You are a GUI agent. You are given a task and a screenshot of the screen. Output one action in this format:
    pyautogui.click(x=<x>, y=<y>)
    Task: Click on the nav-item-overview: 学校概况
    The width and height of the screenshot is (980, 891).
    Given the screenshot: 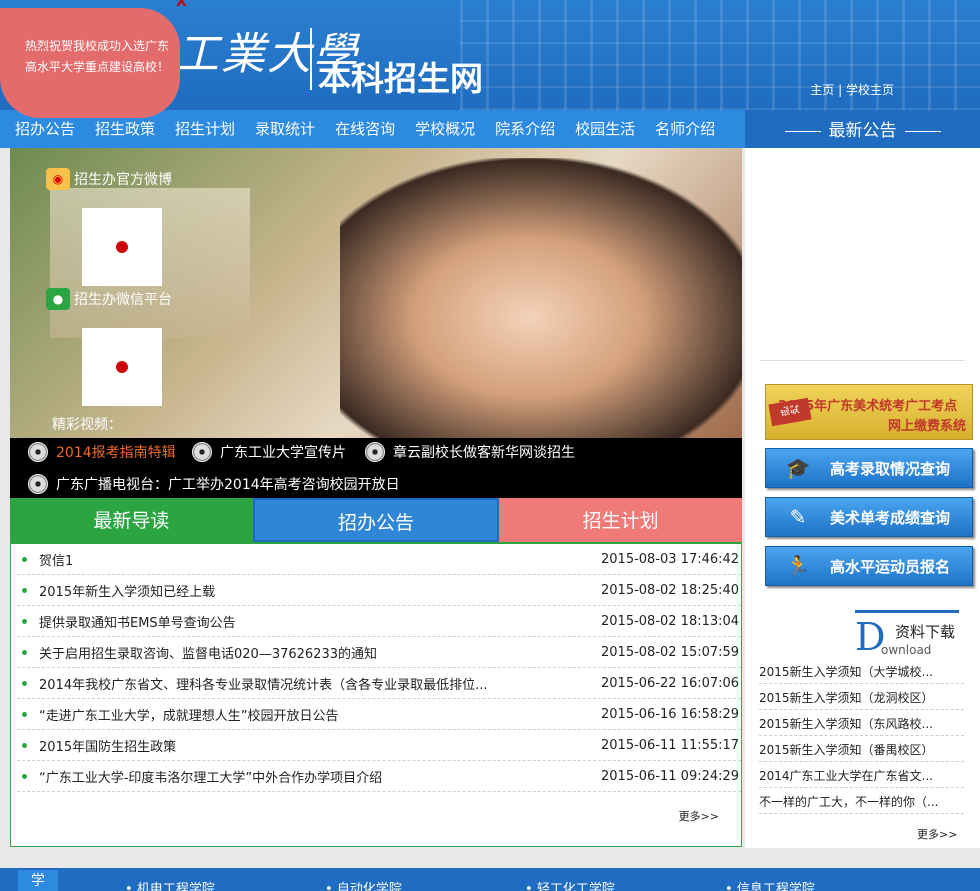 What is the action you would take?
    pyautogui.click(x=445, y=129)
    